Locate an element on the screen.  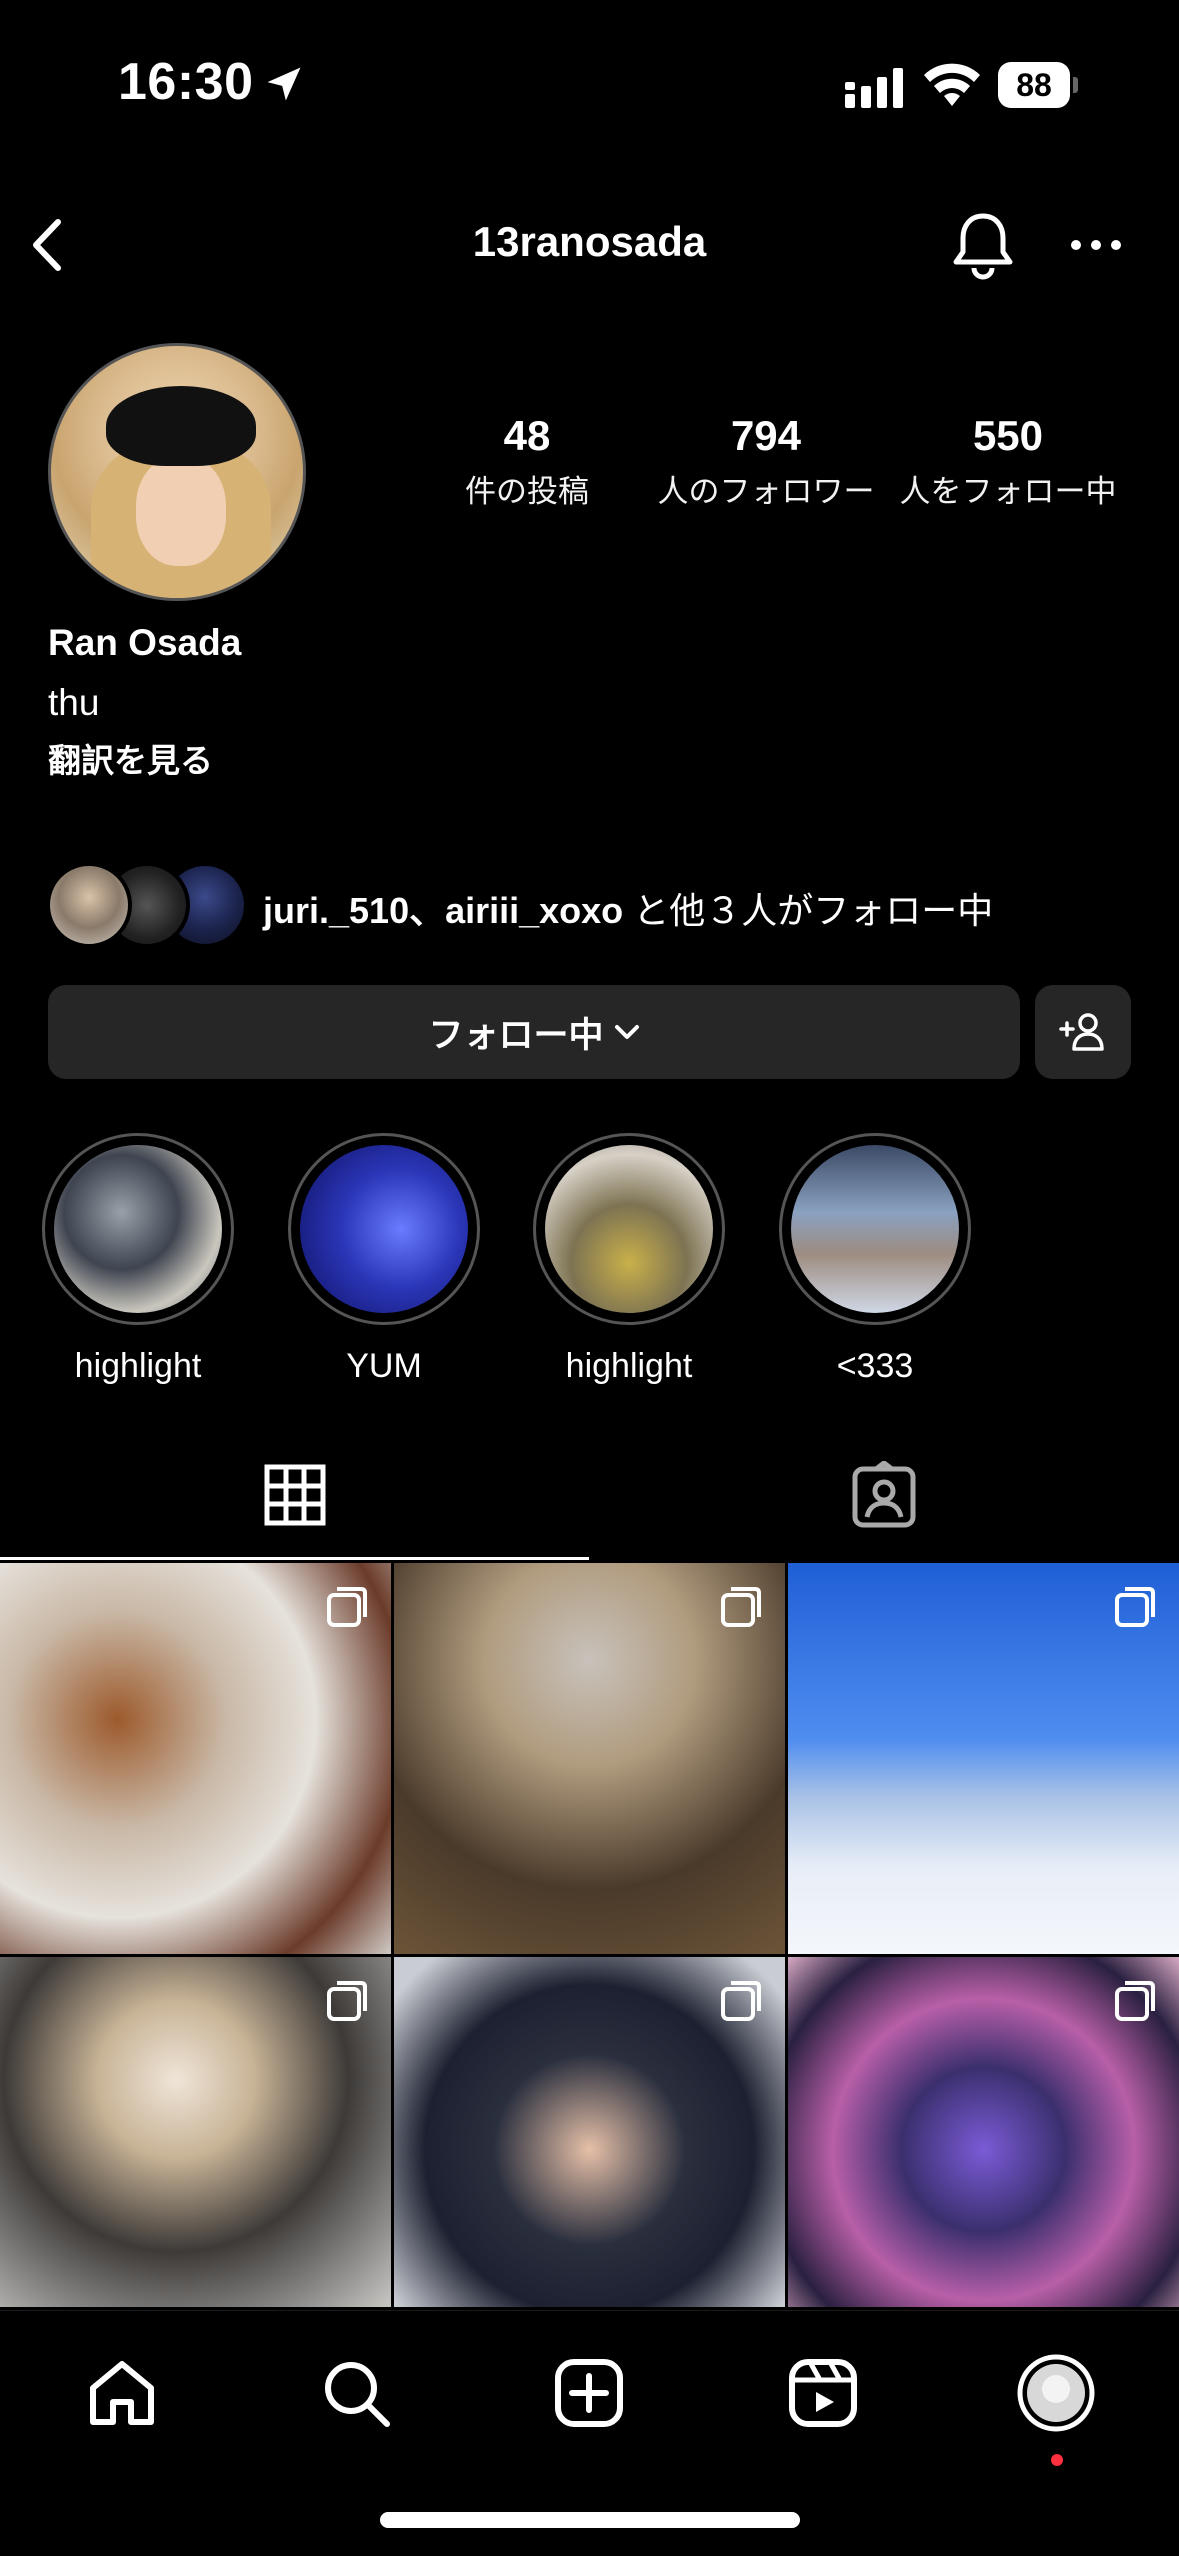
highlight-label: <333 is located at coordinates (875, 1366).